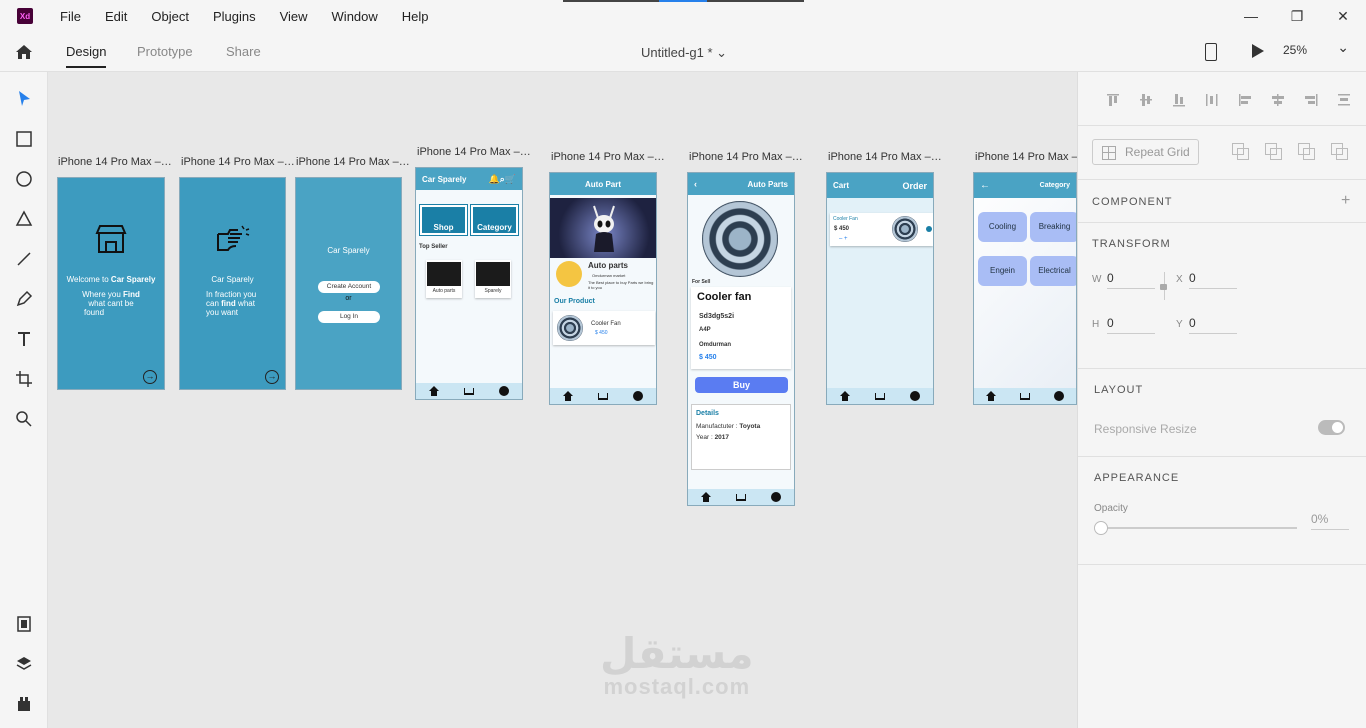 This screenshot has width=1366, height=728. Describe the element at coordinates (1213, 280) in the screenshot. I see `x-field: 0` at that location.